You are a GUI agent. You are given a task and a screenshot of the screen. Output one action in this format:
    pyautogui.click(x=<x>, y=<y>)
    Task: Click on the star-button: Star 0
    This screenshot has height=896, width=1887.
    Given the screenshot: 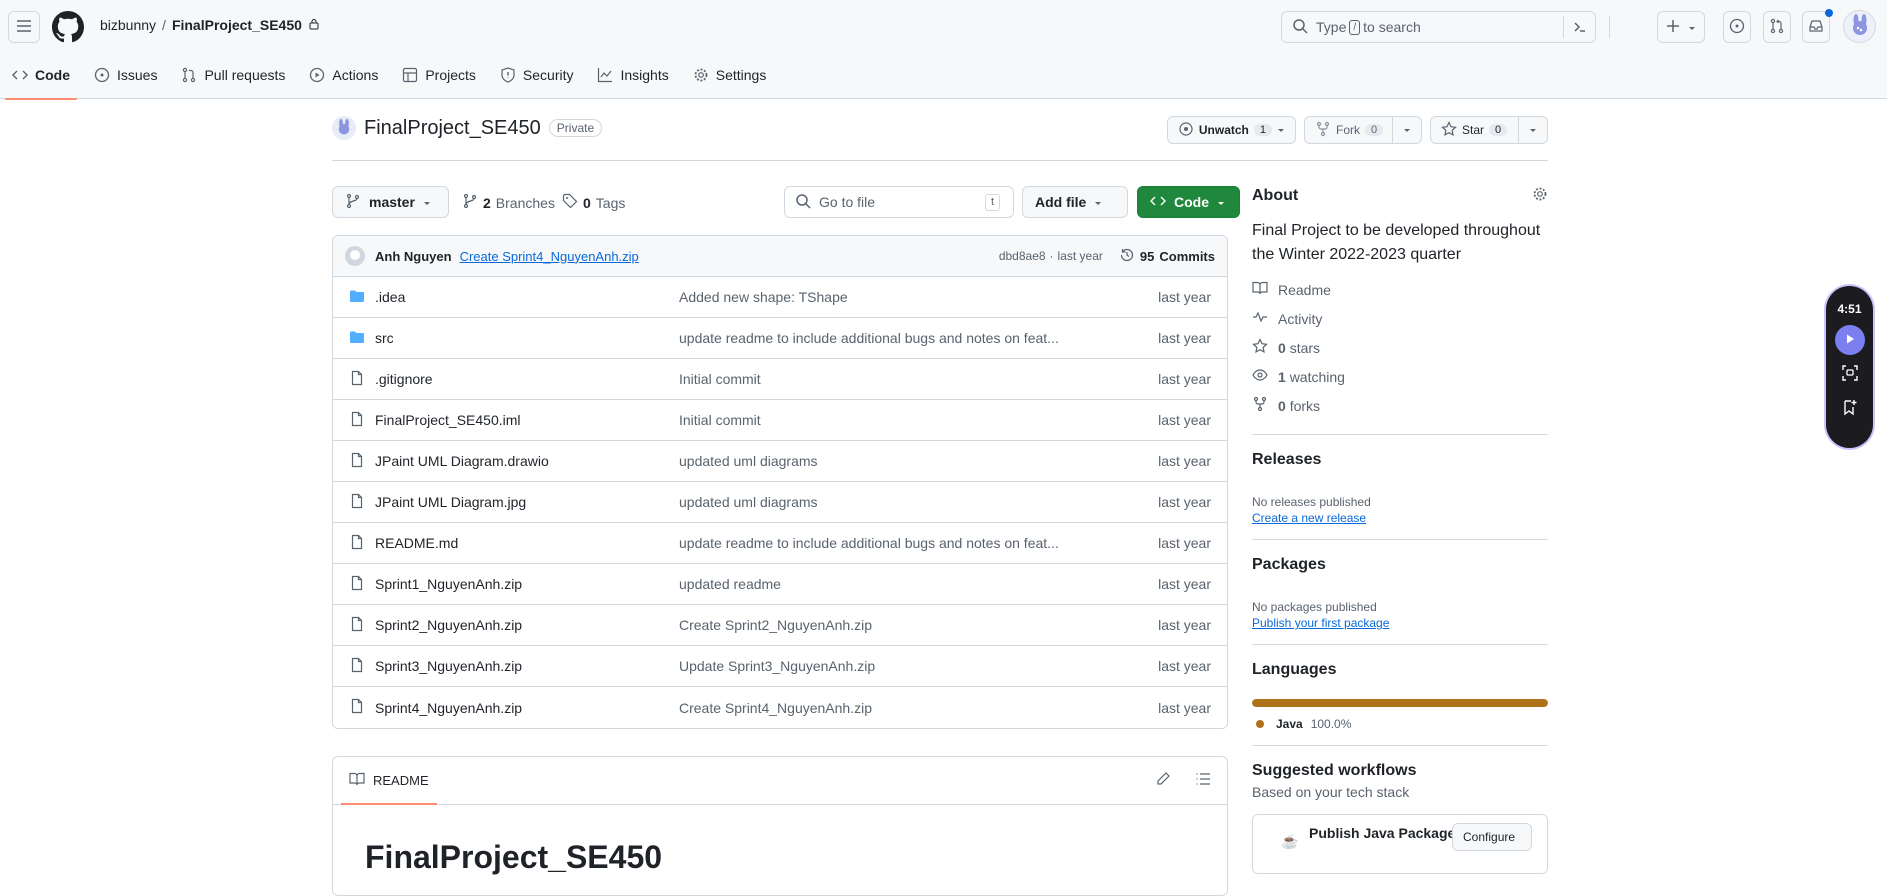 What is the action you would take?
    pyautogui.click(x=1489, y=130)
    